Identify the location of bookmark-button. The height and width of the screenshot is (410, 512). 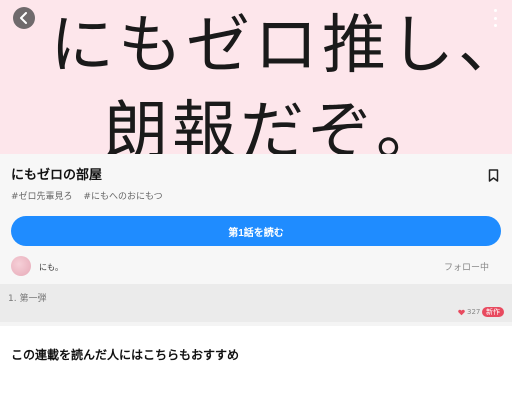
(493, 174).